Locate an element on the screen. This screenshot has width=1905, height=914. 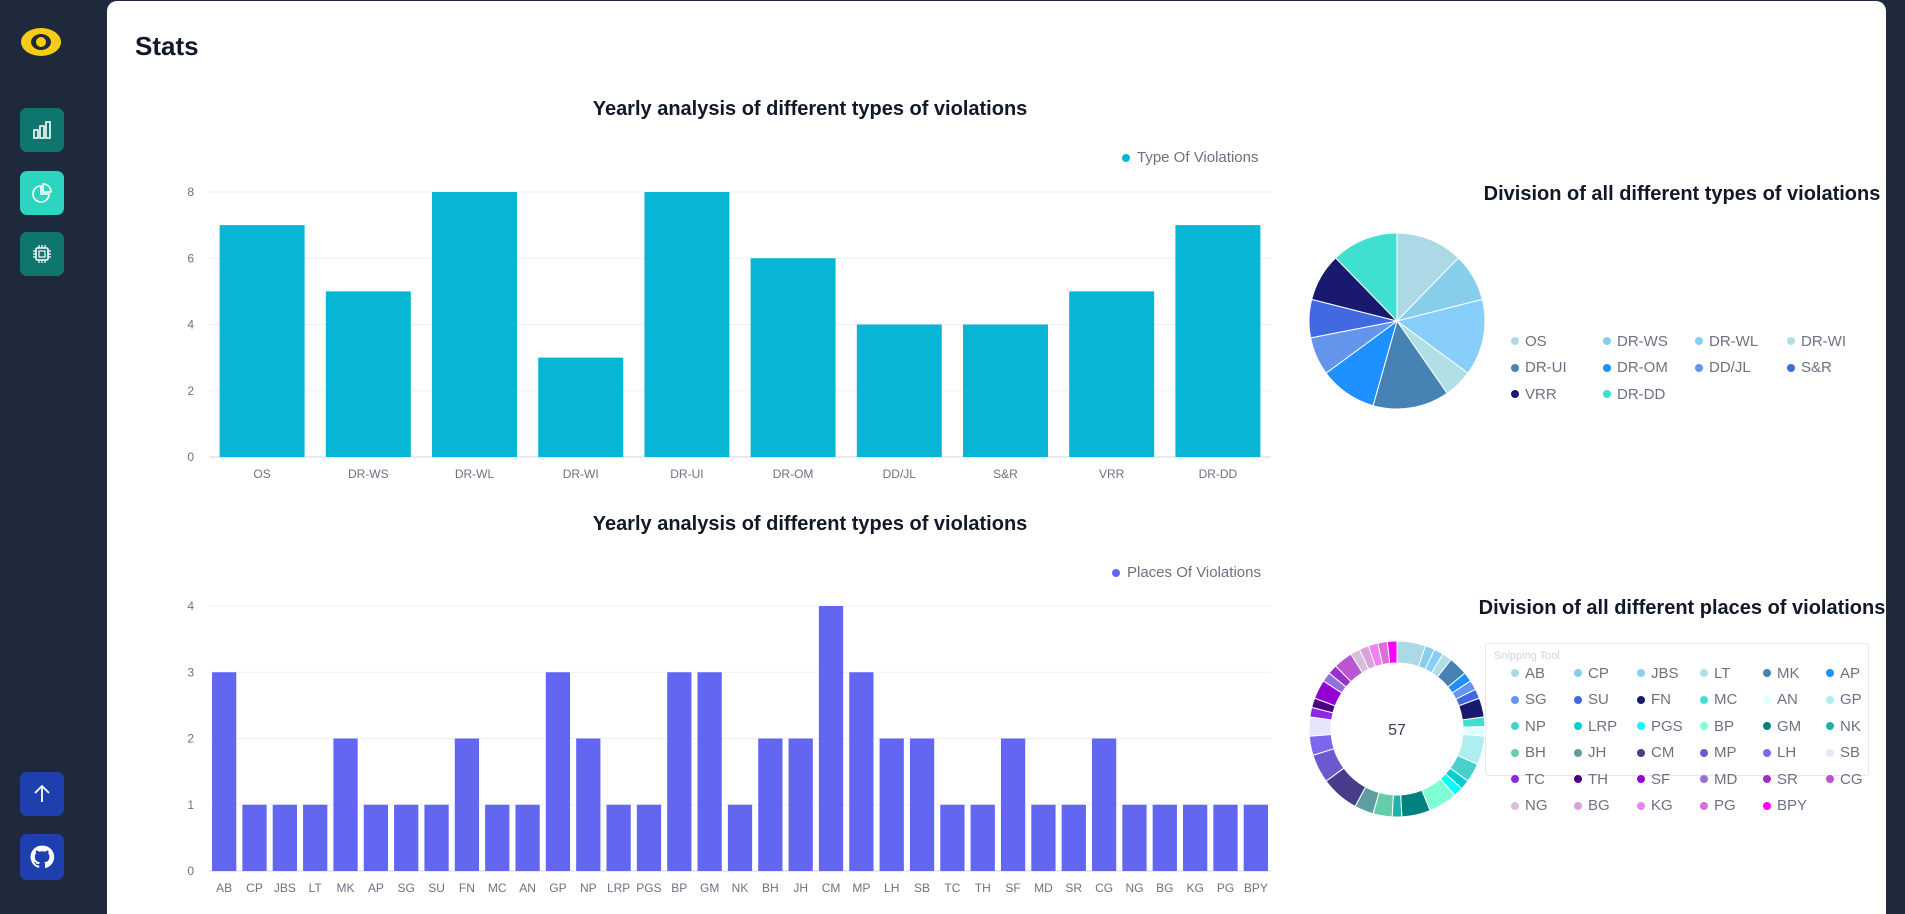
legend-label: TC is located at coordinates (1535, 779).